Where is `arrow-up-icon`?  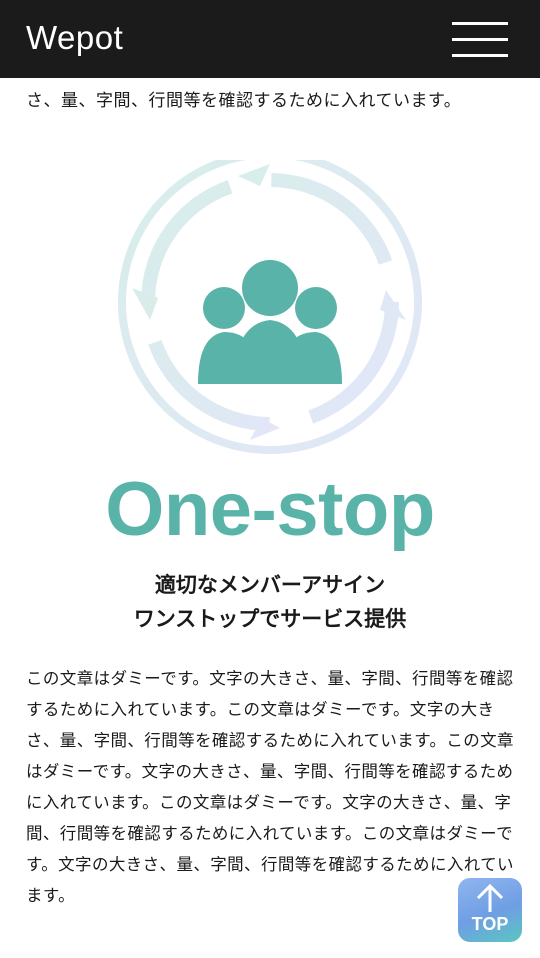
arrow-up-icon is located at coordinates (490, 898).